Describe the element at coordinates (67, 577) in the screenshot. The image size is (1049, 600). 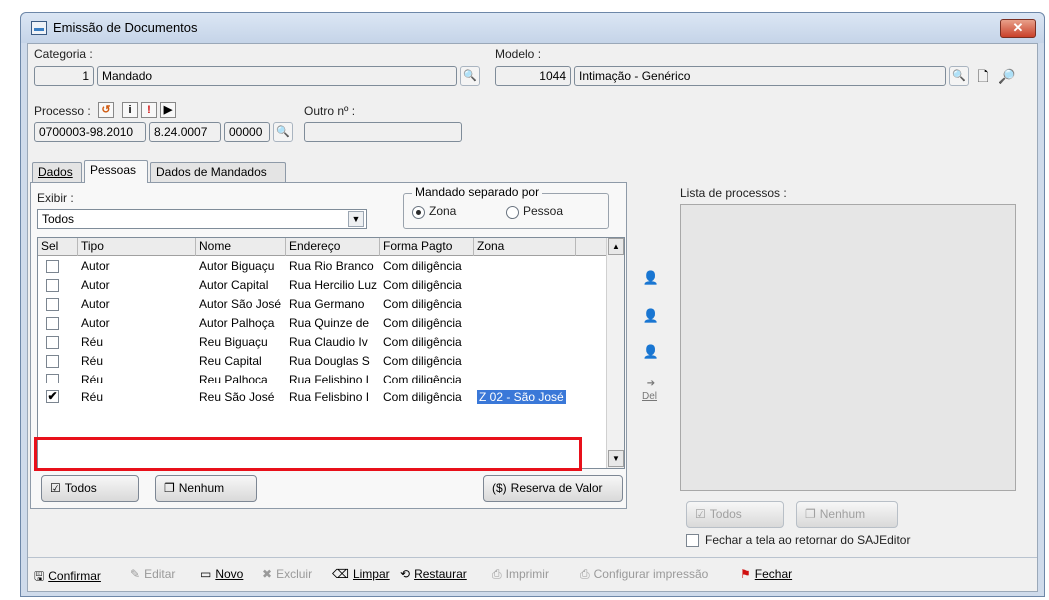
I see `confirmar-button: 🖫 Confirmar` at that location.